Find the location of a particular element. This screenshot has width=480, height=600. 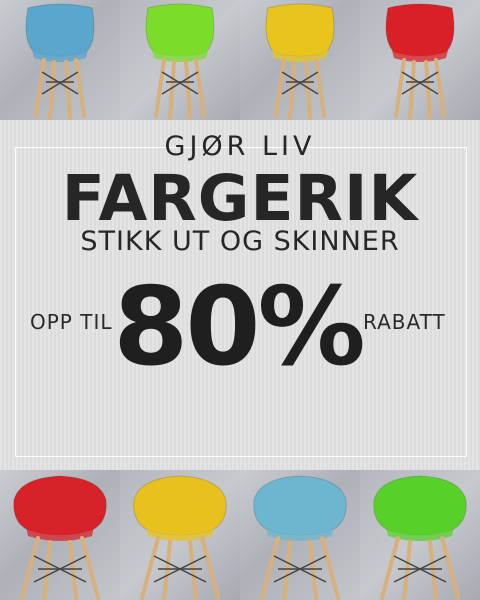

blue-side-chair-tile is located at coordinates (60, 60).